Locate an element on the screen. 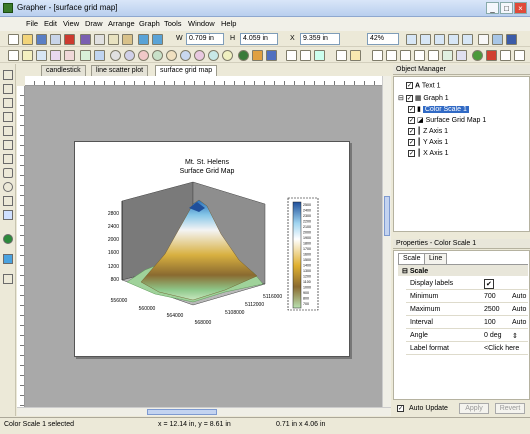  menu-edit: Edit is located at coordinates (50, 23).